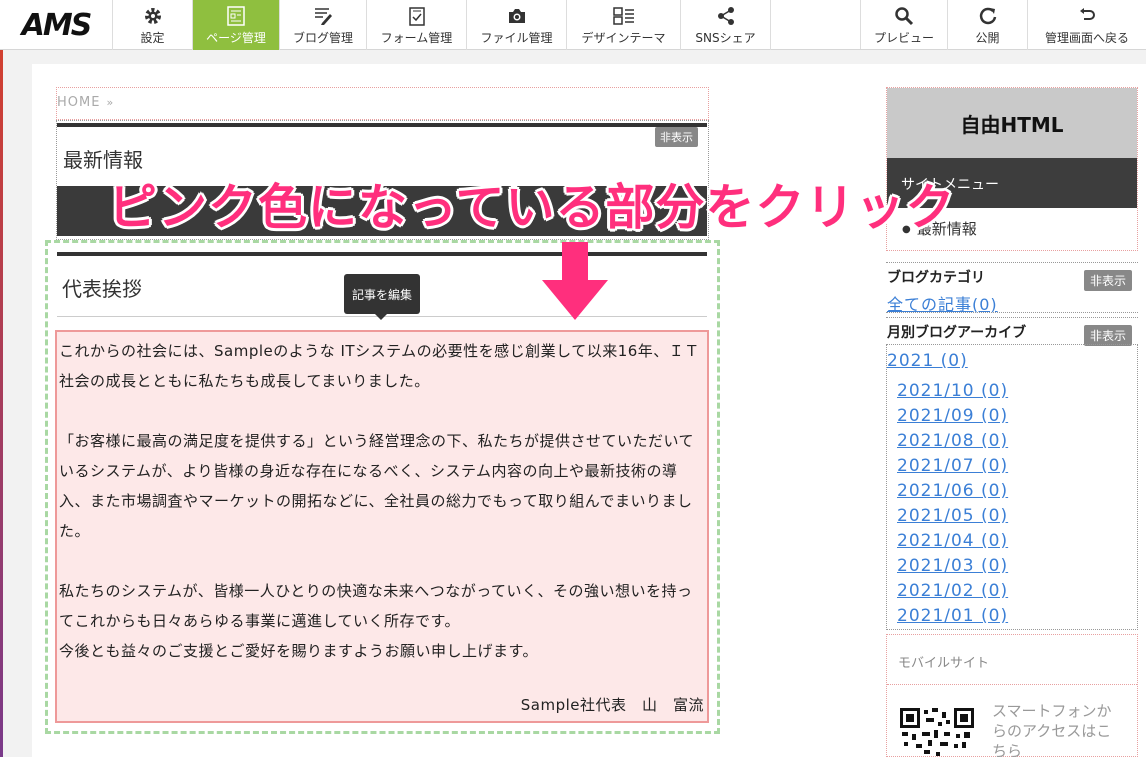 The width and height of the screenshot is (1146, 757). I want to click on return-admin-button: 管理画面へ戻る, so click(1087, 25).